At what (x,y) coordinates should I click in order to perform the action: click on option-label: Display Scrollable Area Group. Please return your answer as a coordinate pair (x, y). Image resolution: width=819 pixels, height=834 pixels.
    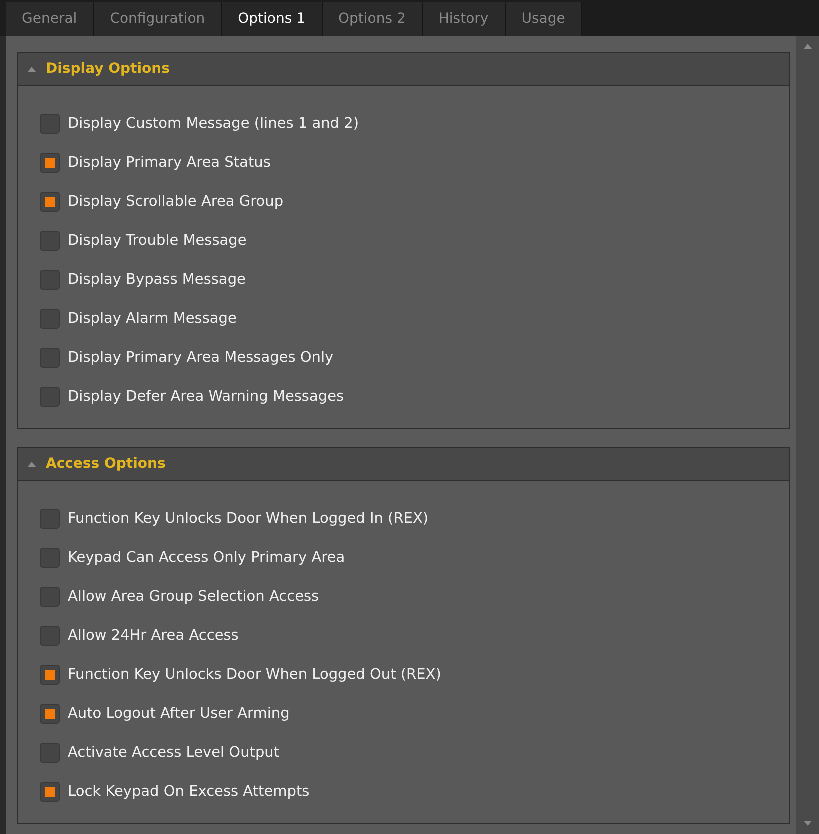
    Looking at the image, I should click on (176, 202).